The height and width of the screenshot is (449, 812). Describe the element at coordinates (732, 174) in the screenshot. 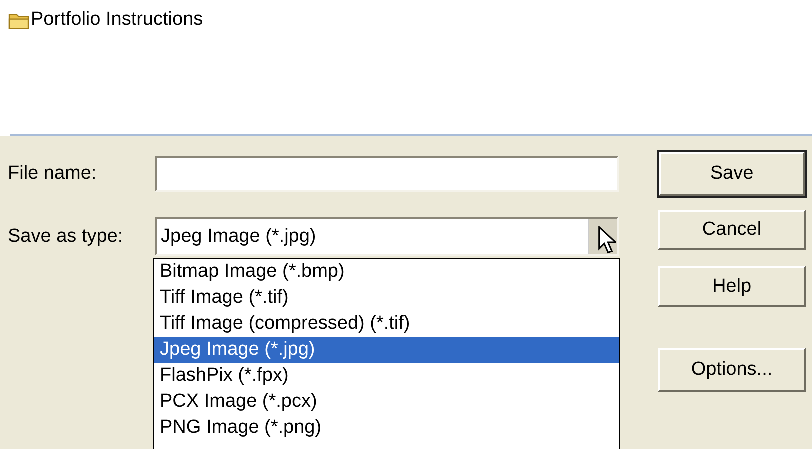

I see `dialog-button: Save` at that location.